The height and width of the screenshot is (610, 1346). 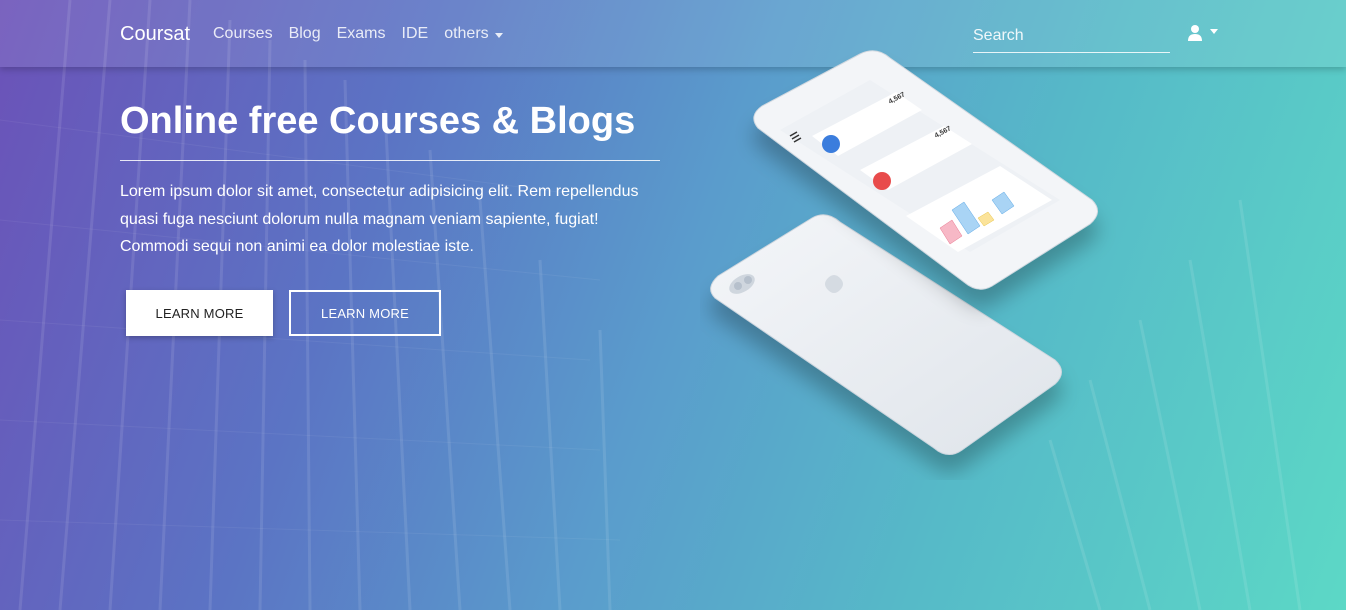 What do you see at coordinates (673, 33) in the screenshot?
I see `navbar: Coursat Courses Blog Exams IDE others` at bounding box center [673, 33].